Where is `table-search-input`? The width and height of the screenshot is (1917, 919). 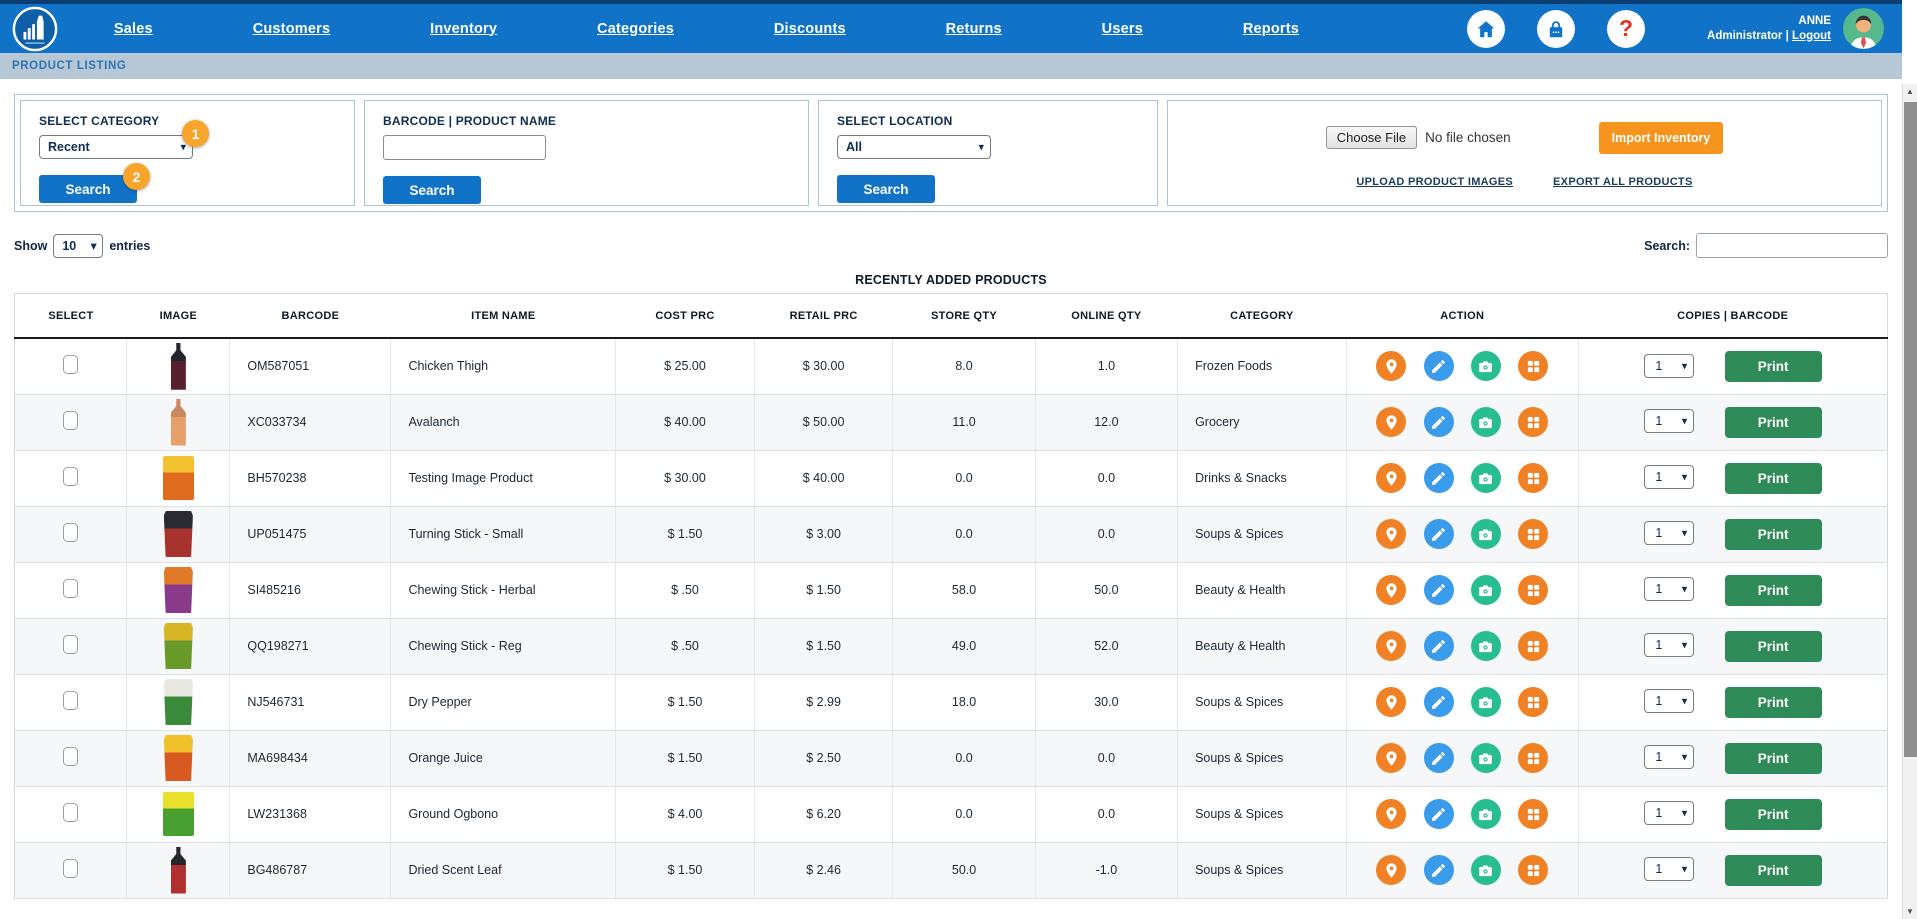 table-search-input is located at coordinates (1792, 245).